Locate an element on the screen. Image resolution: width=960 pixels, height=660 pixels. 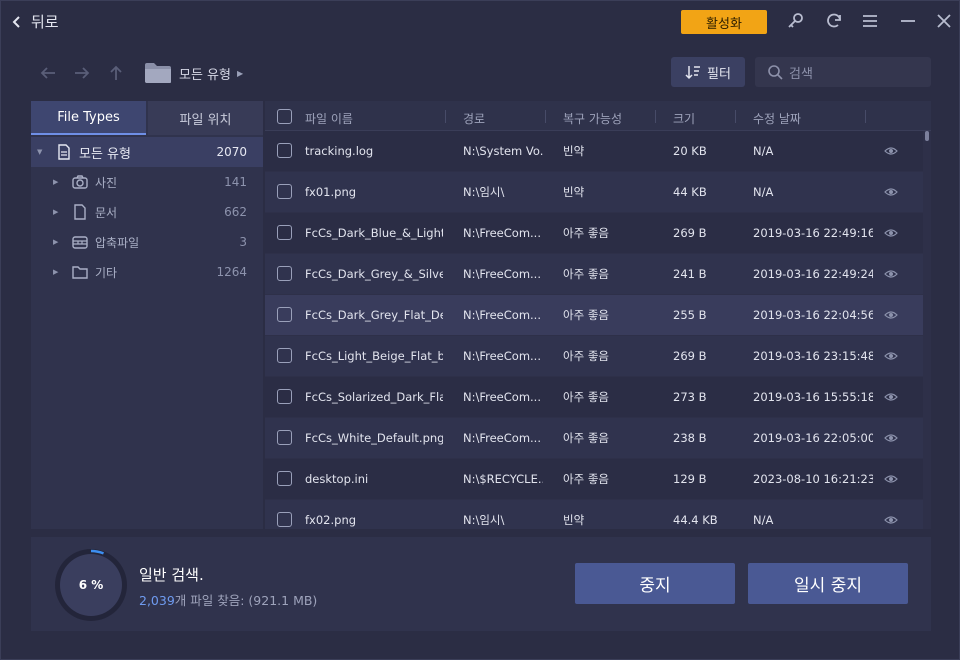
cell-path: N:\임시\ is located at coordinates (484, 520).